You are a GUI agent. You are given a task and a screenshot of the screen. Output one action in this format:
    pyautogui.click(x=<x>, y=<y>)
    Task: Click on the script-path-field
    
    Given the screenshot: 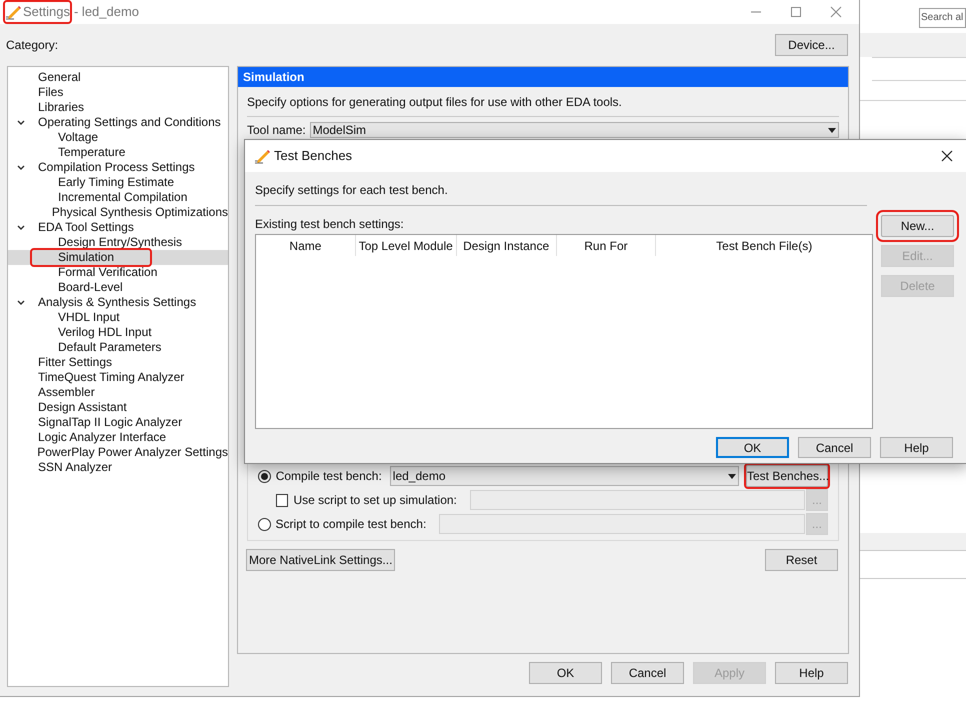 What is the action you would take?
    pyautogui.click(x=638, y=500)
    